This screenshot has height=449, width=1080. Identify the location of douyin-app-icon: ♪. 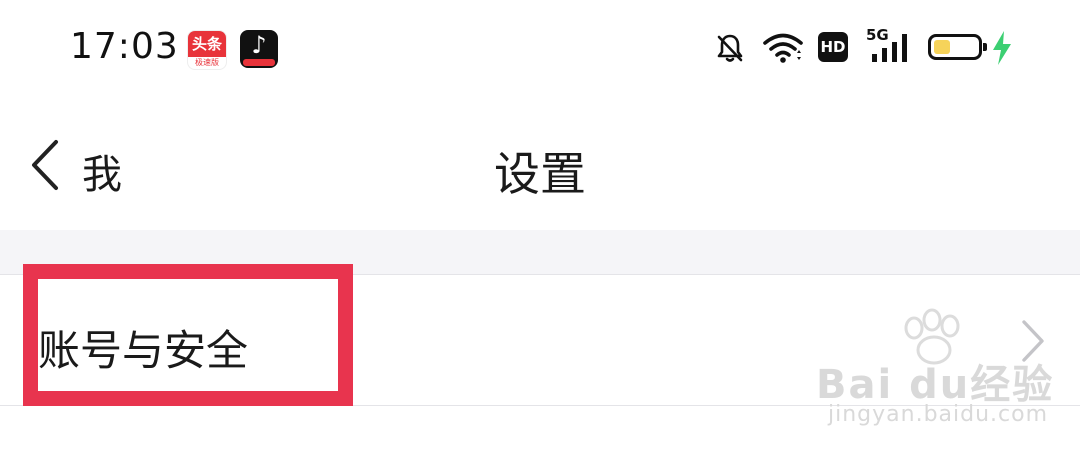
(259, 49).